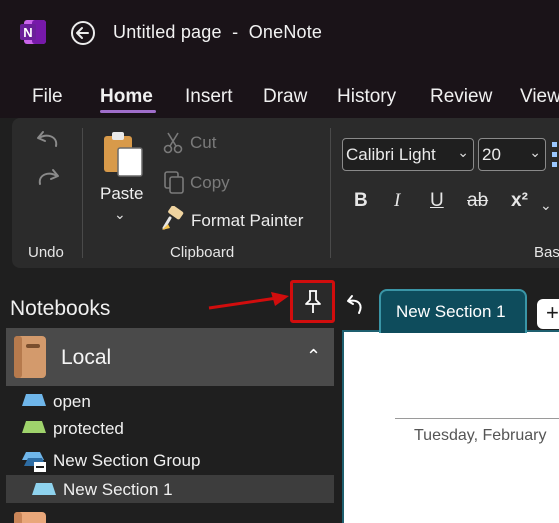  I want to click on scissors-icon, so click(173, 143).